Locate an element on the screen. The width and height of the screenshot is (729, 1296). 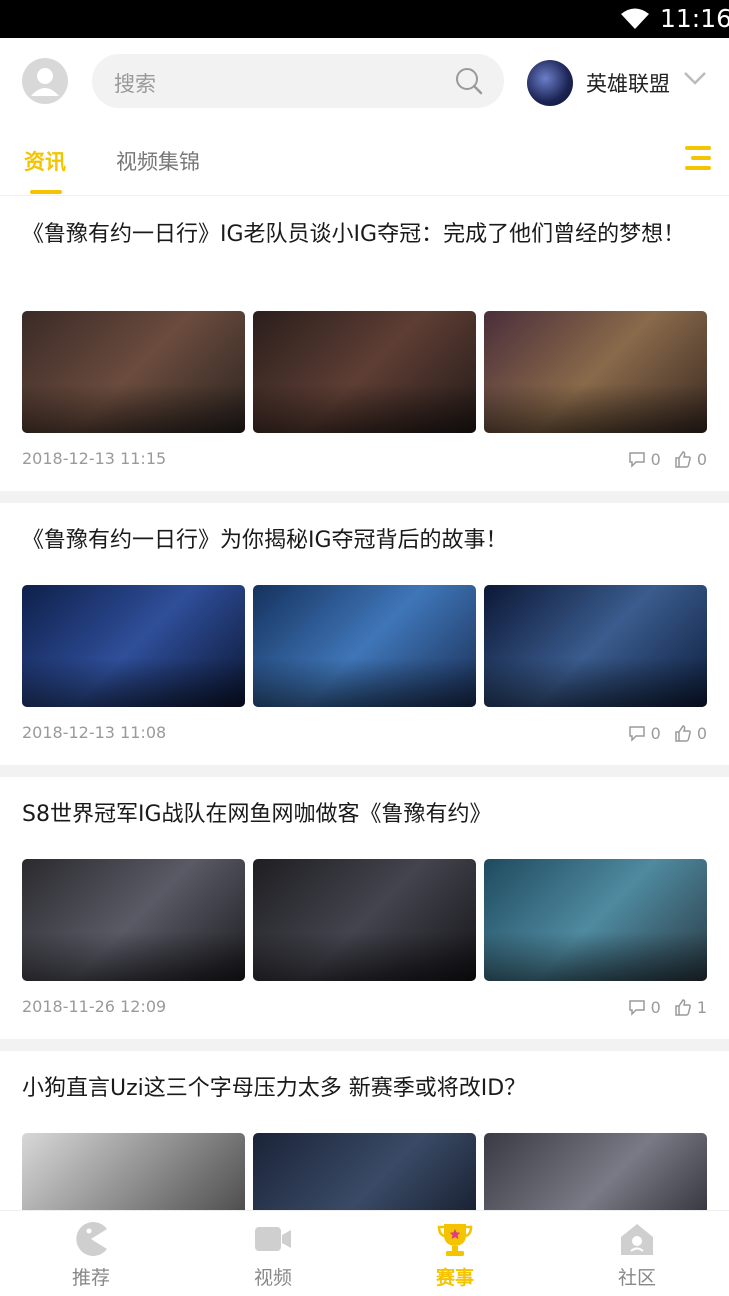
bottom-navigation: 推荐 视频 赛事 社区 is located at coordinates (364, 1253).